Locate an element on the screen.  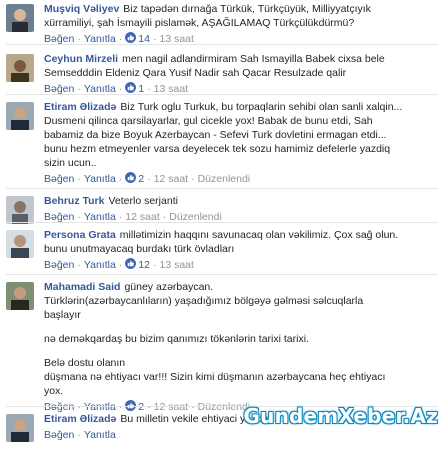
comment-actions: Bəğen · Yanıtla is located at coordinates (241, 435).